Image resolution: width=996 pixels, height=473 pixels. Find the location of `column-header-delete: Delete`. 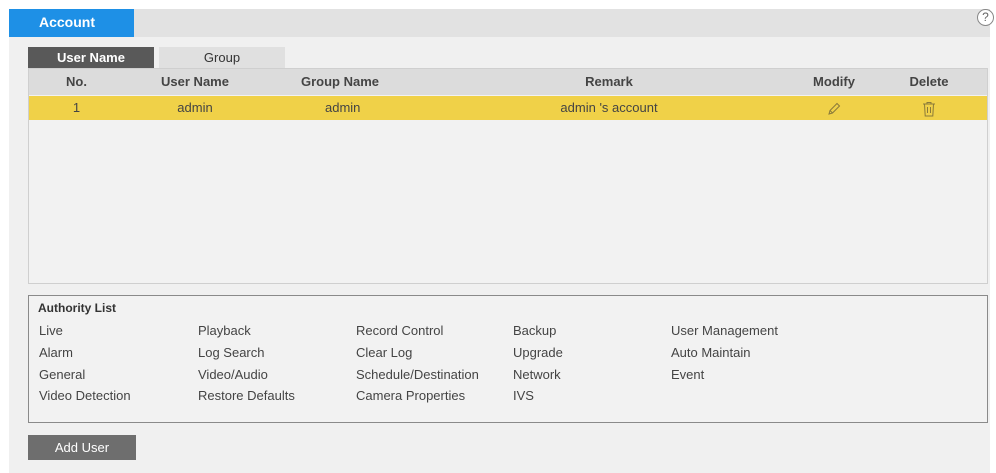

column-header-delete: Delete is located at coordinates (929, 81).